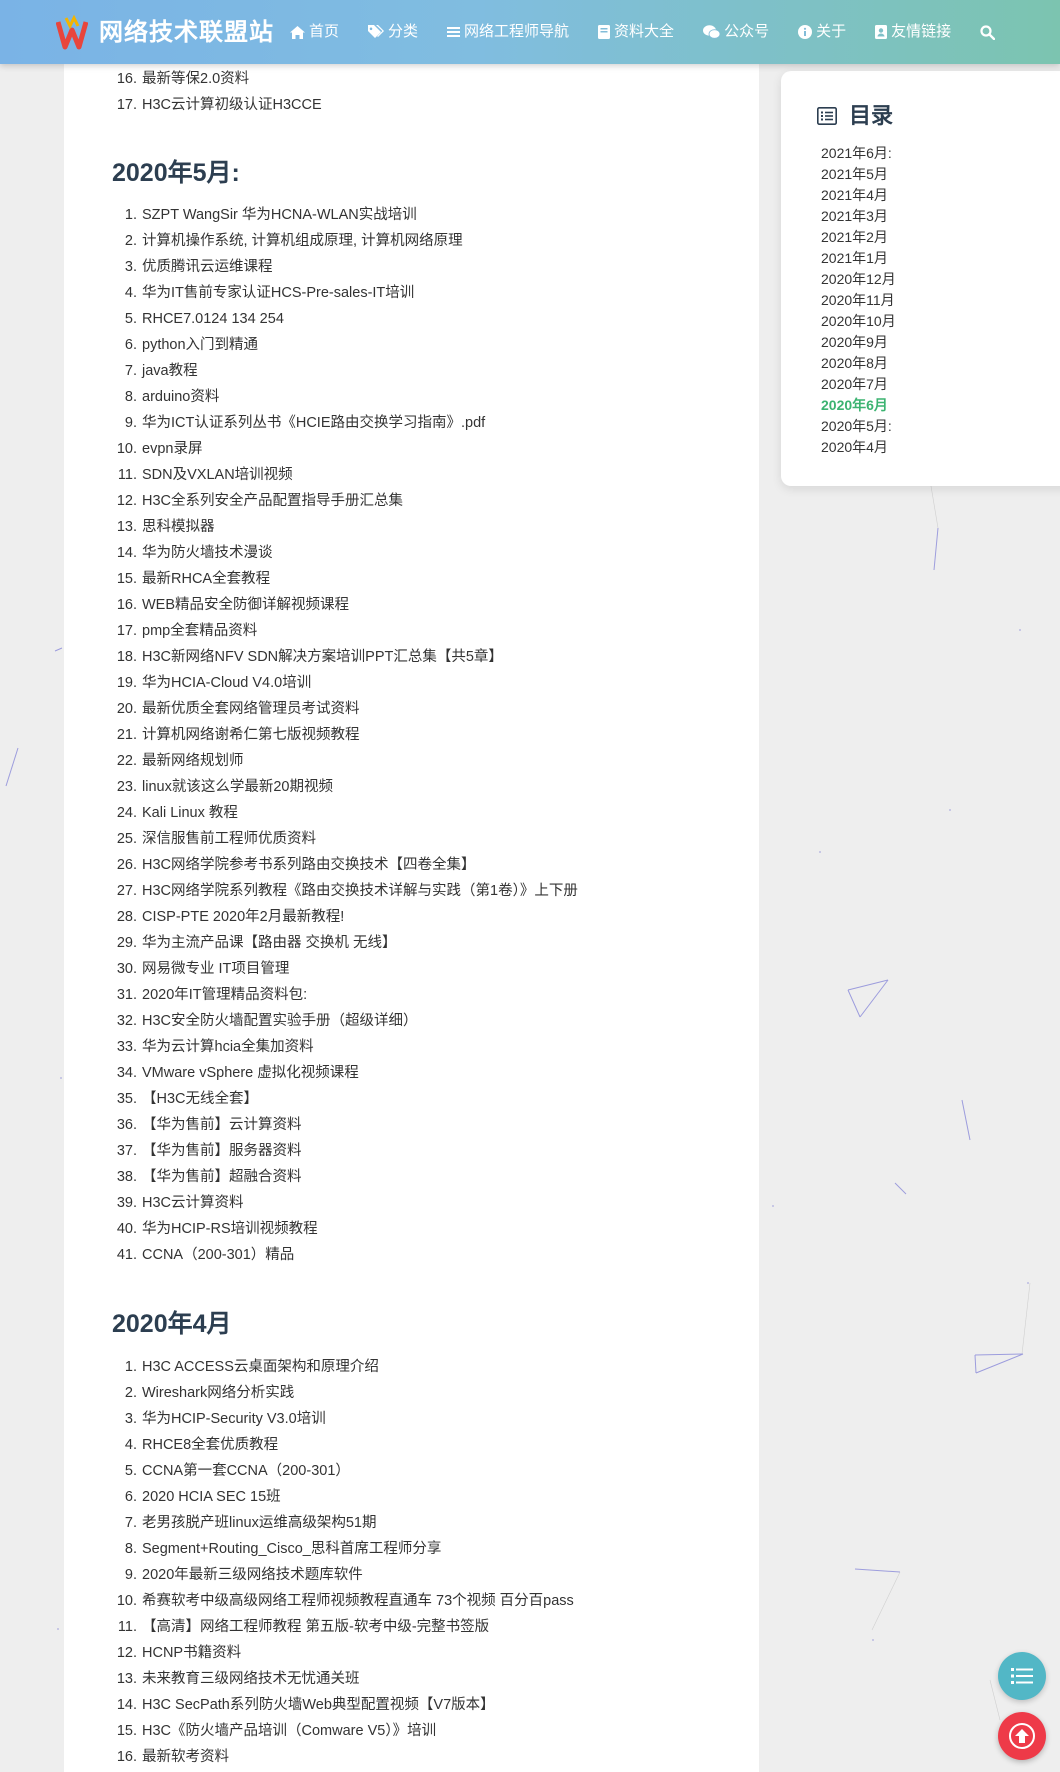 Image resolution: width=1060 pixels, height=1772 pixels. Describe the element at coordinates (259, 1523) in the screenshot. I see `list-item-text: 老男孩脱产班linux运维高级架构51期` at that location.